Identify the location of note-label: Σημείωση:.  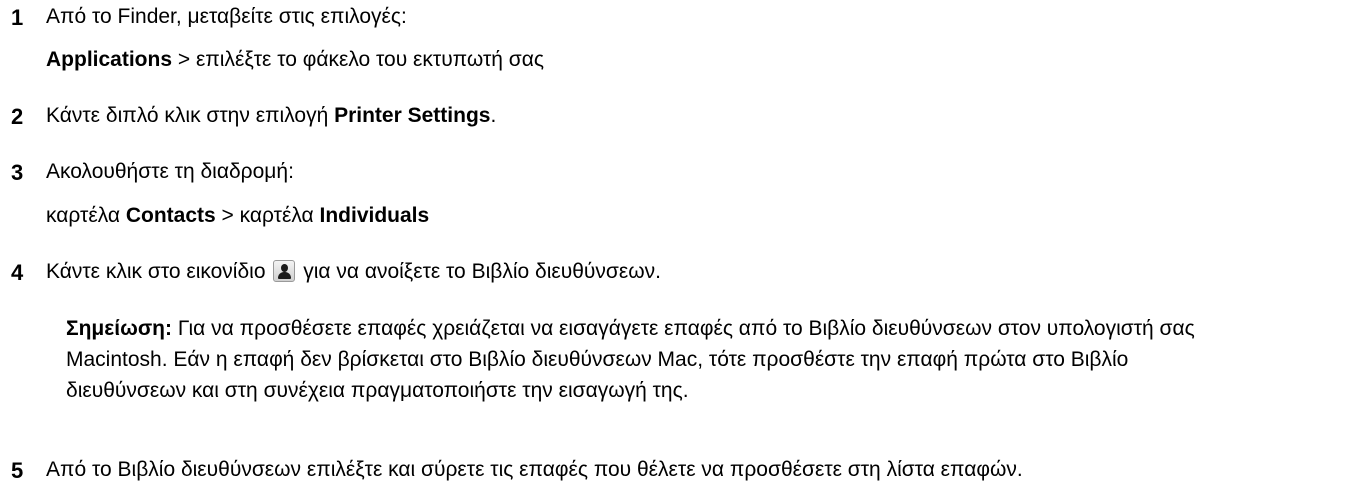
(119, 328).